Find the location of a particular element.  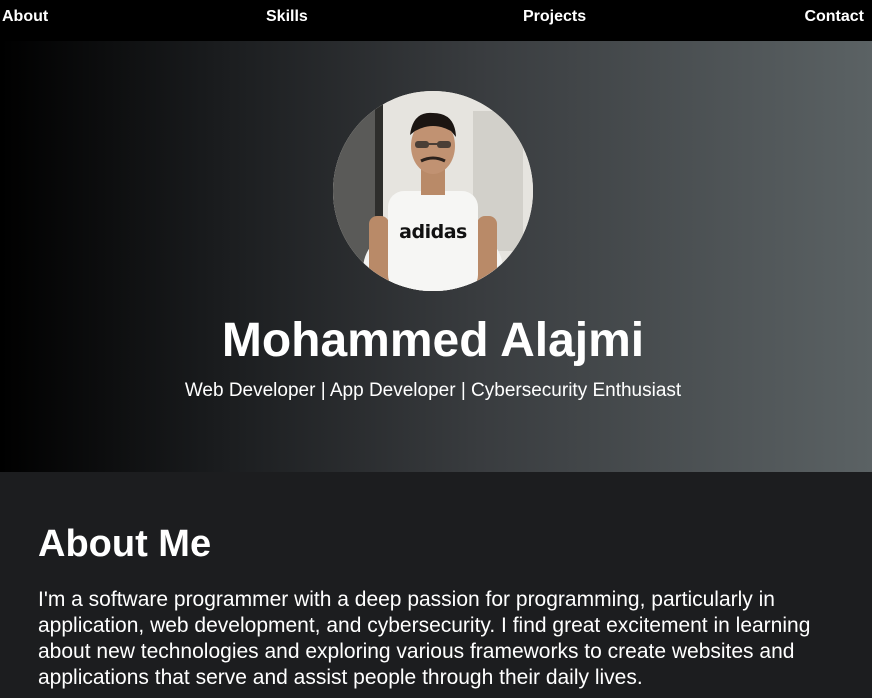

nav-link-about: About is located at coordinates (25, 17).